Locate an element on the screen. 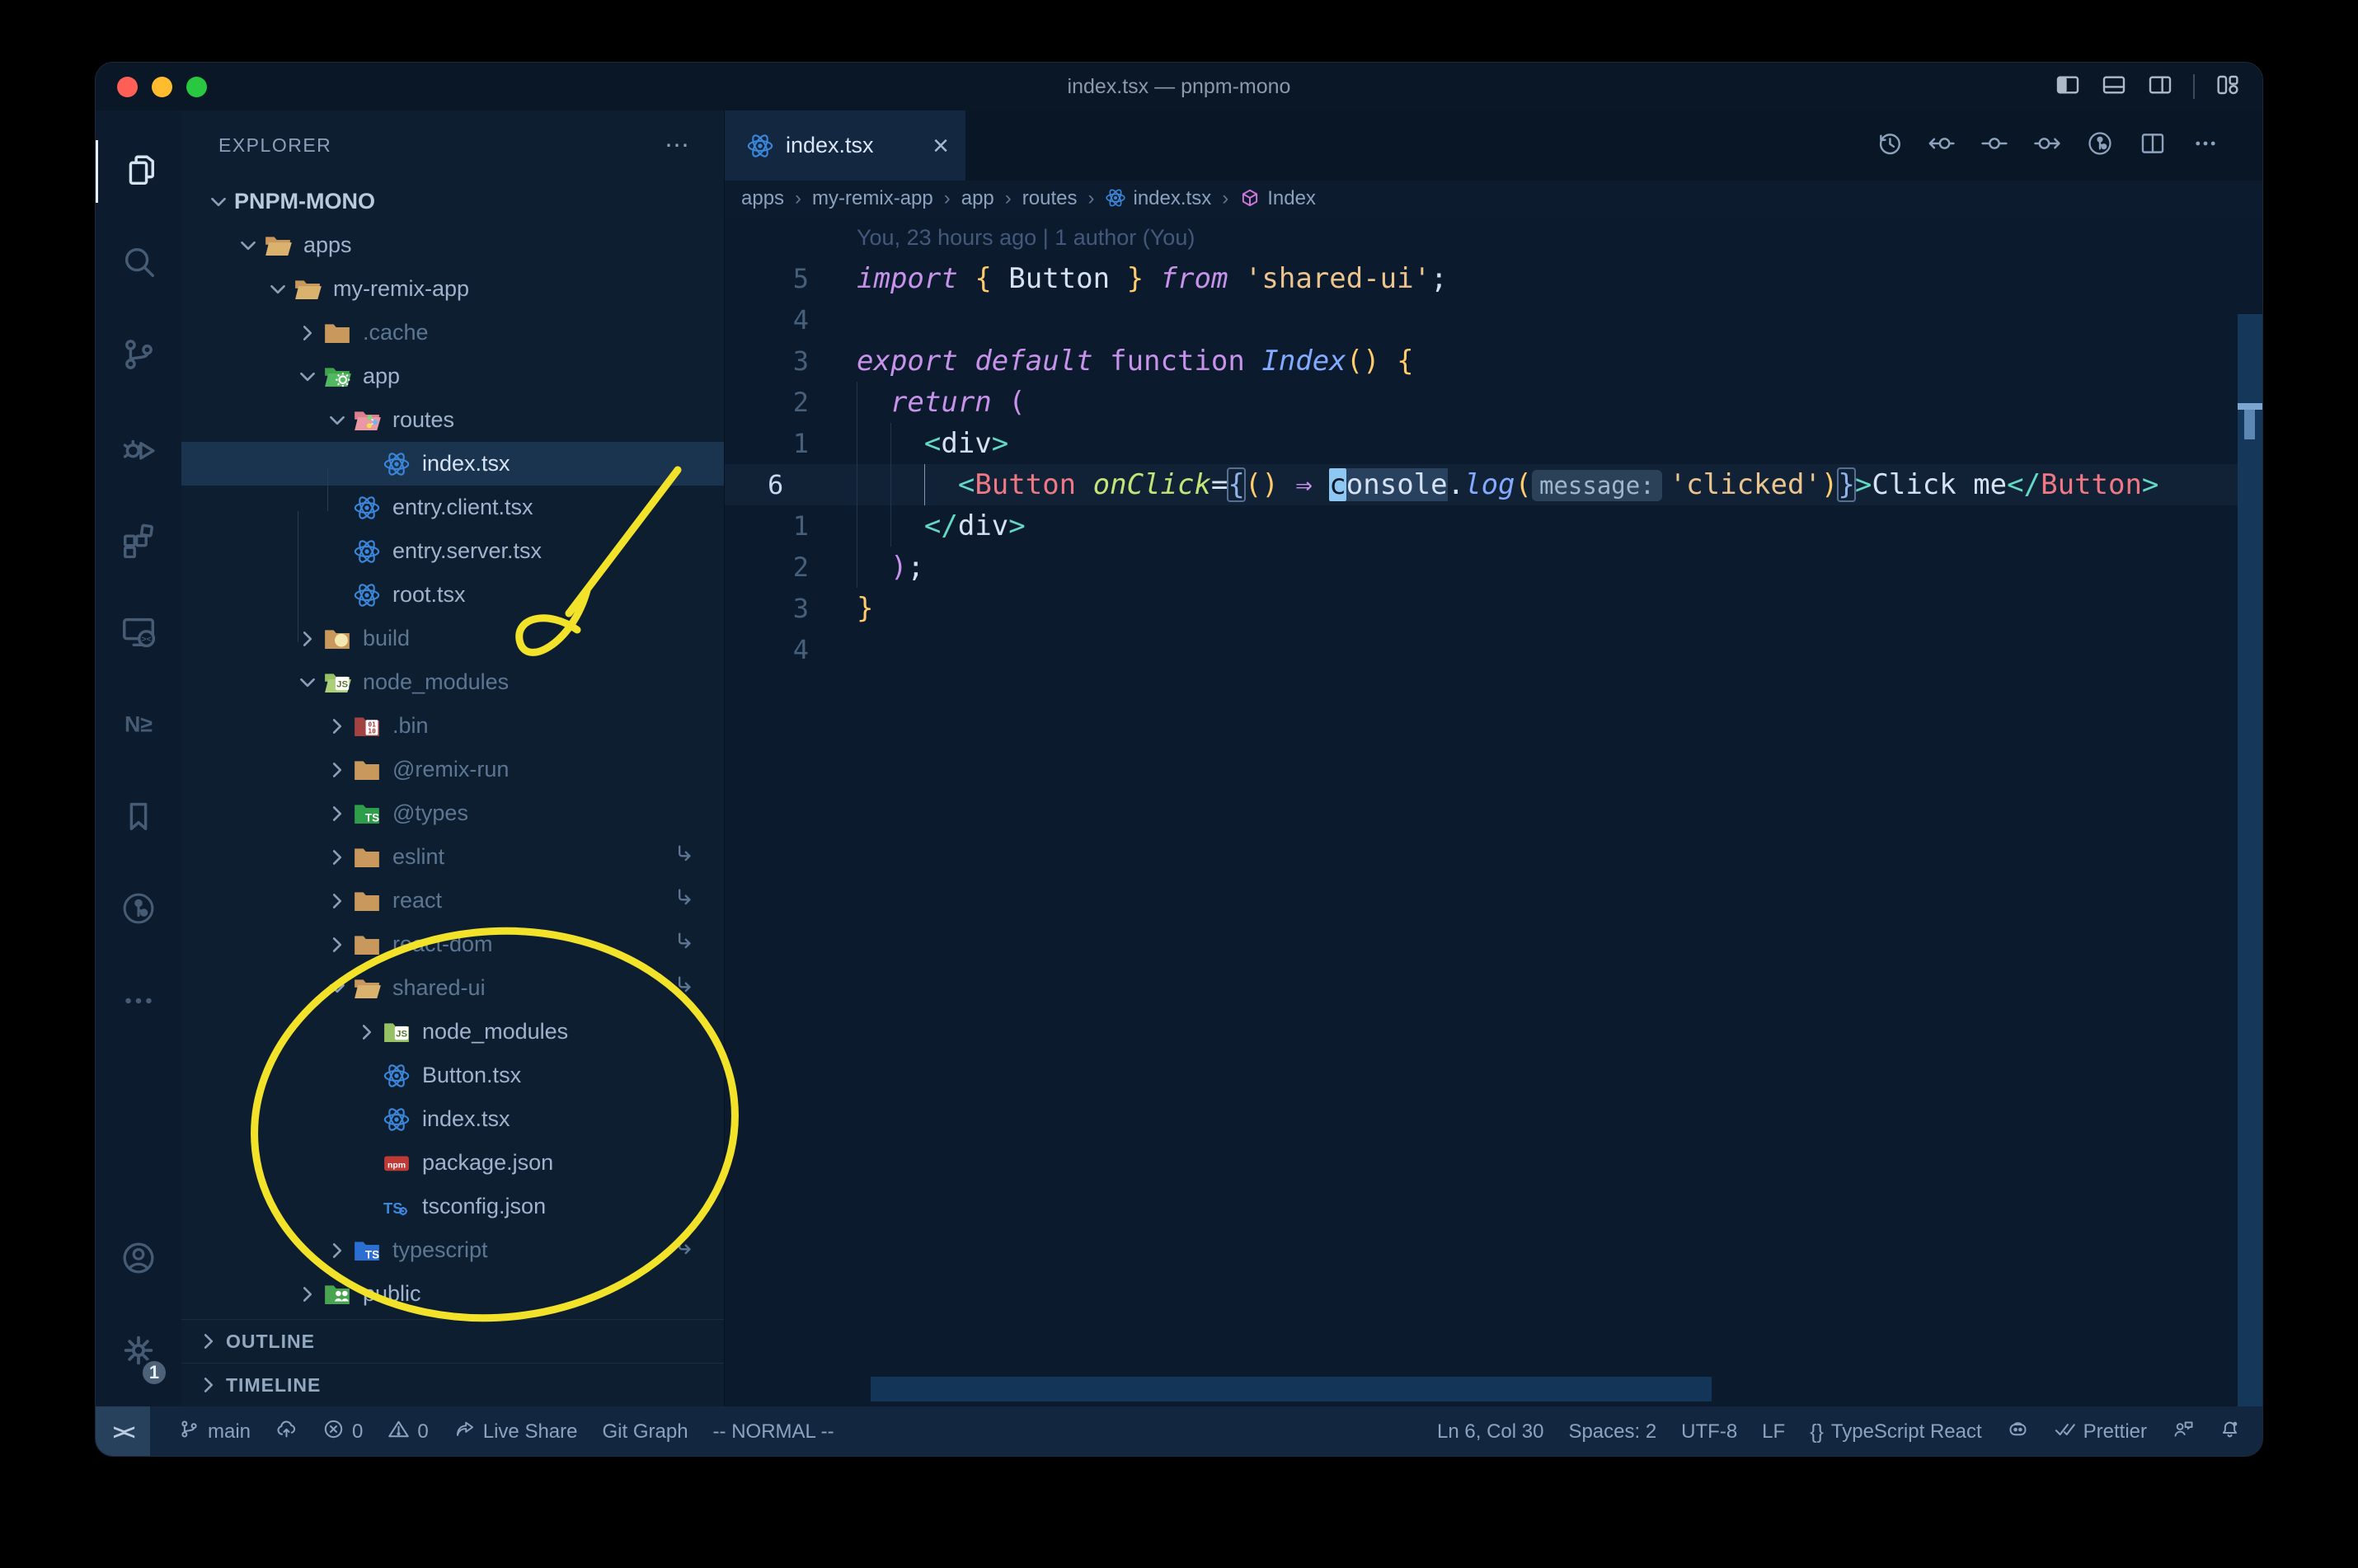  chevron-right-icon is located at coordinates (337, 813).